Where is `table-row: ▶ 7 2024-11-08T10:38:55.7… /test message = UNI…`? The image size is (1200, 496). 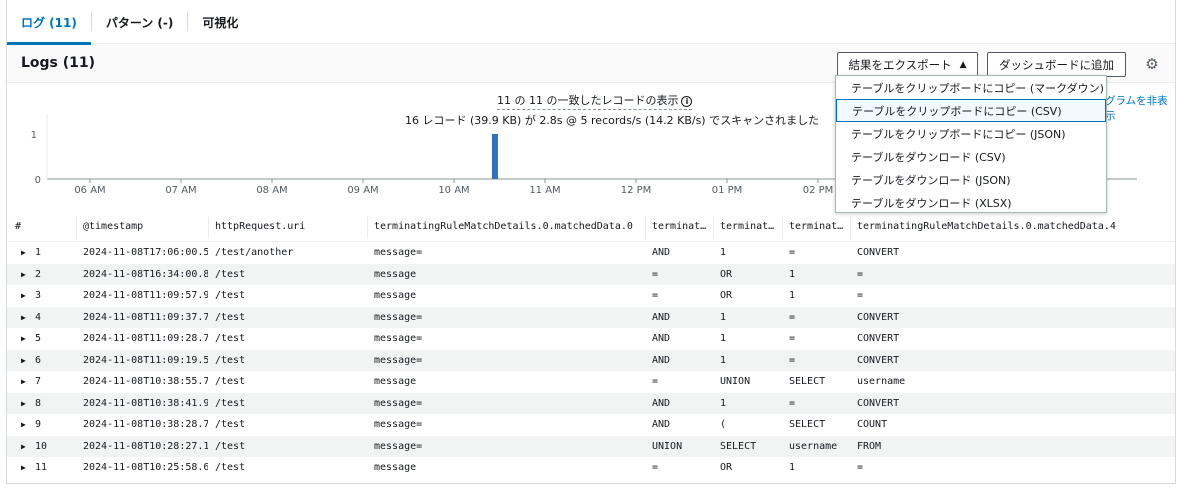
table-row: ▶ 7 2024-11-08T10:38:55.7… /test message = UNI… is located at coordinates (591, 382).